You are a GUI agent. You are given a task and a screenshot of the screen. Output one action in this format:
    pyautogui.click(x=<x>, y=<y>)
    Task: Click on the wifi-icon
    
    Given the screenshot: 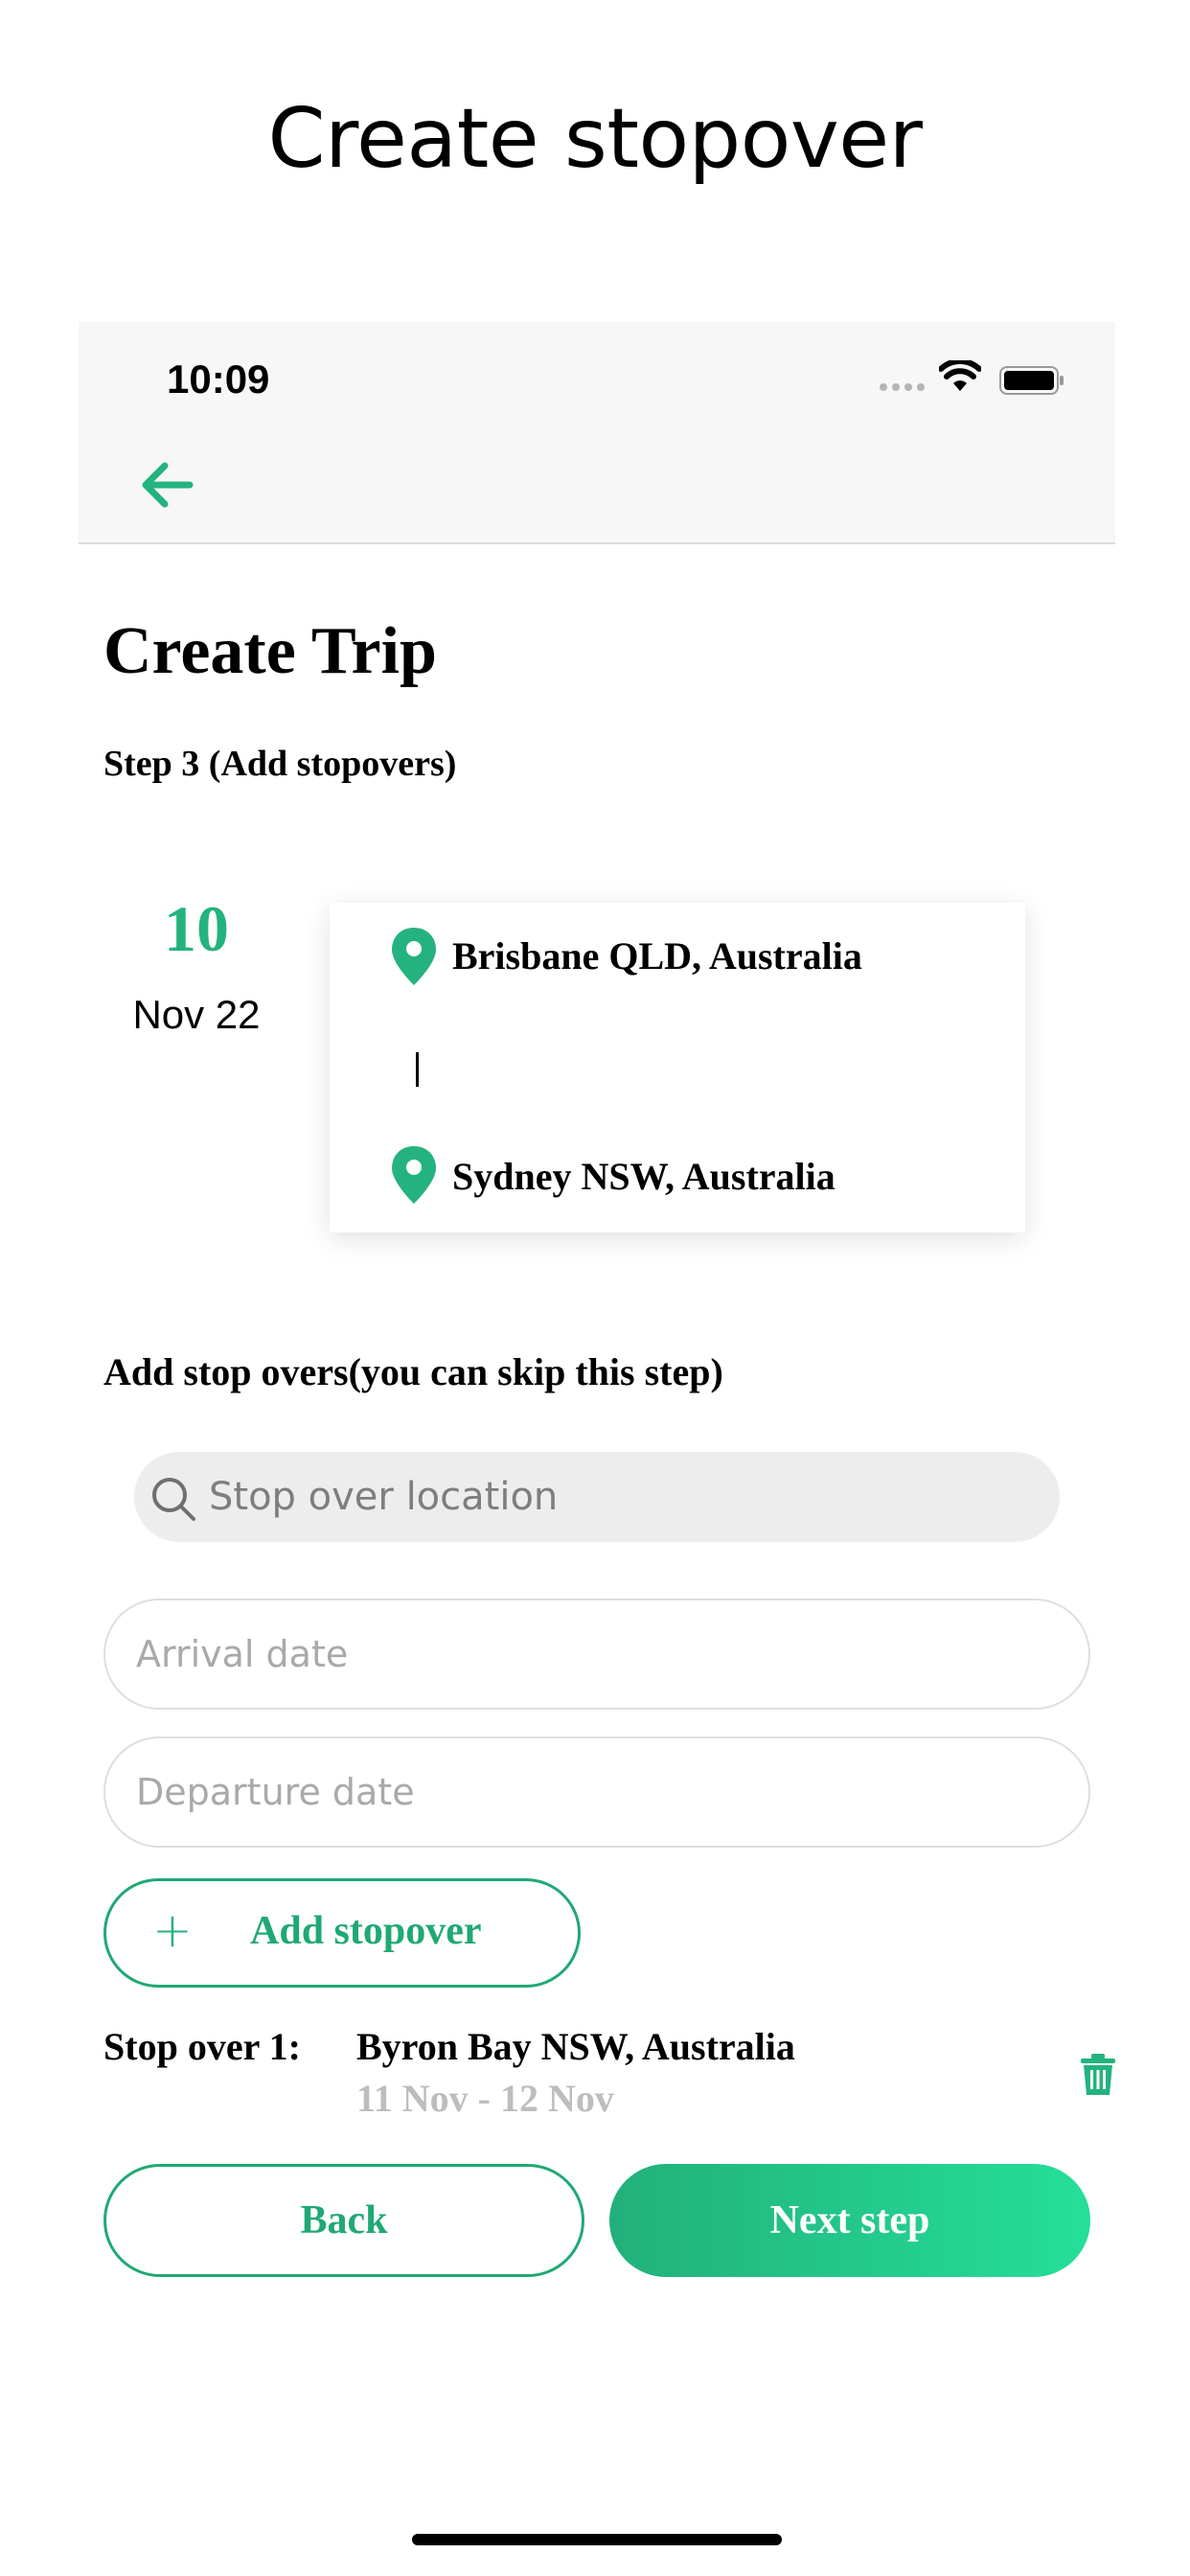 What is the action you would take?
    pyautogui.click(x=960, y=375)
    